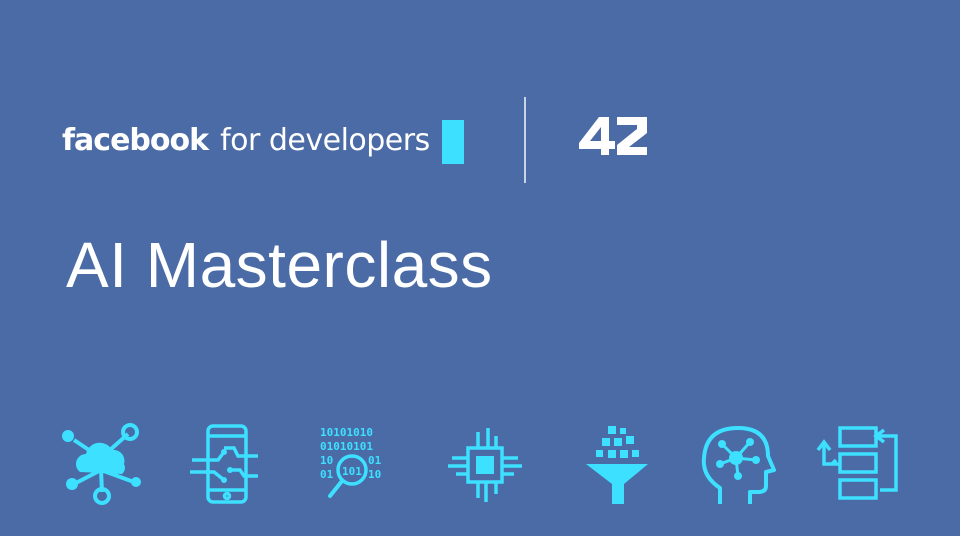  What do you see at coordinates (617, 465) in the screenshot?
I see `data-funnel-icon` at bounding box center [617, 465].